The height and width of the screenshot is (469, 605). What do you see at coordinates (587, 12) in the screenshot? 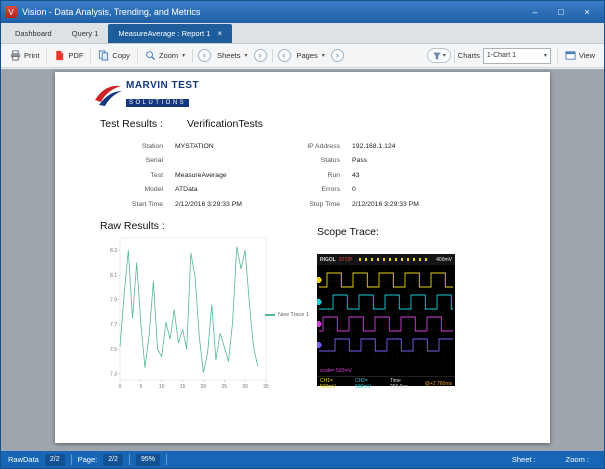
I see `close-button: ×` at bounding box center [587, 12].